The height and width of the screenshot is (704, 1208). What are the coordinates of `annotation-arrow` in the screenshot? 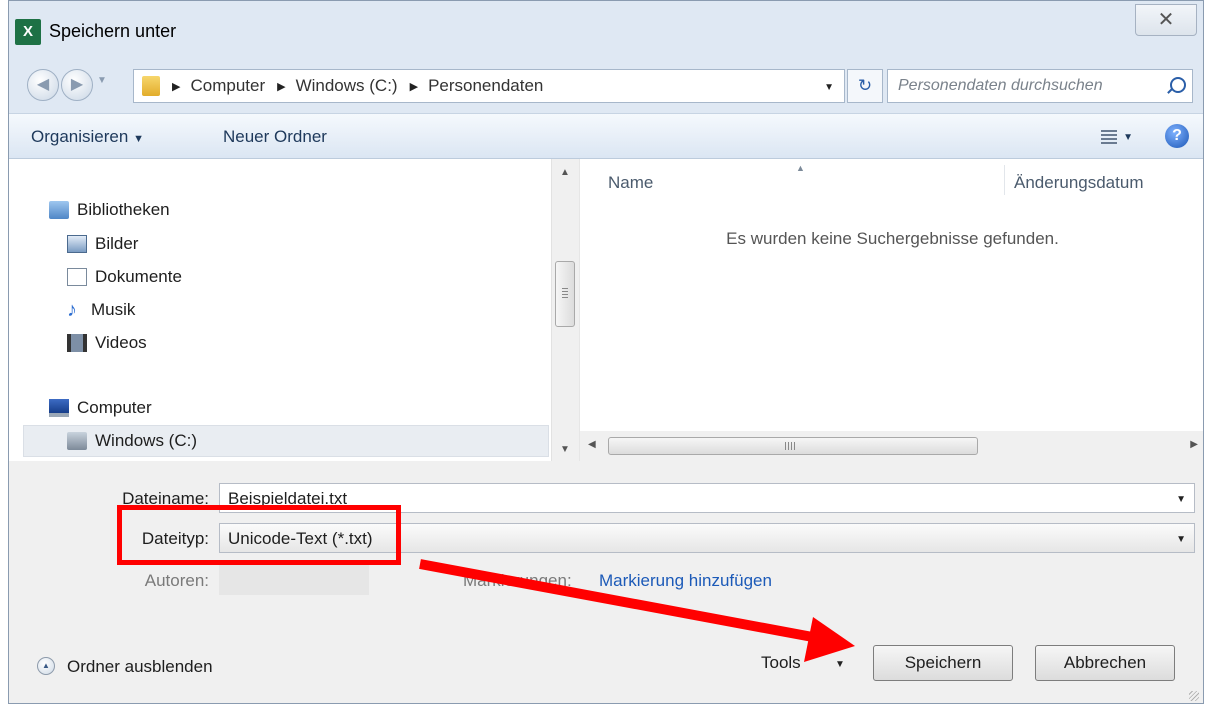 It's located at (637, 610).